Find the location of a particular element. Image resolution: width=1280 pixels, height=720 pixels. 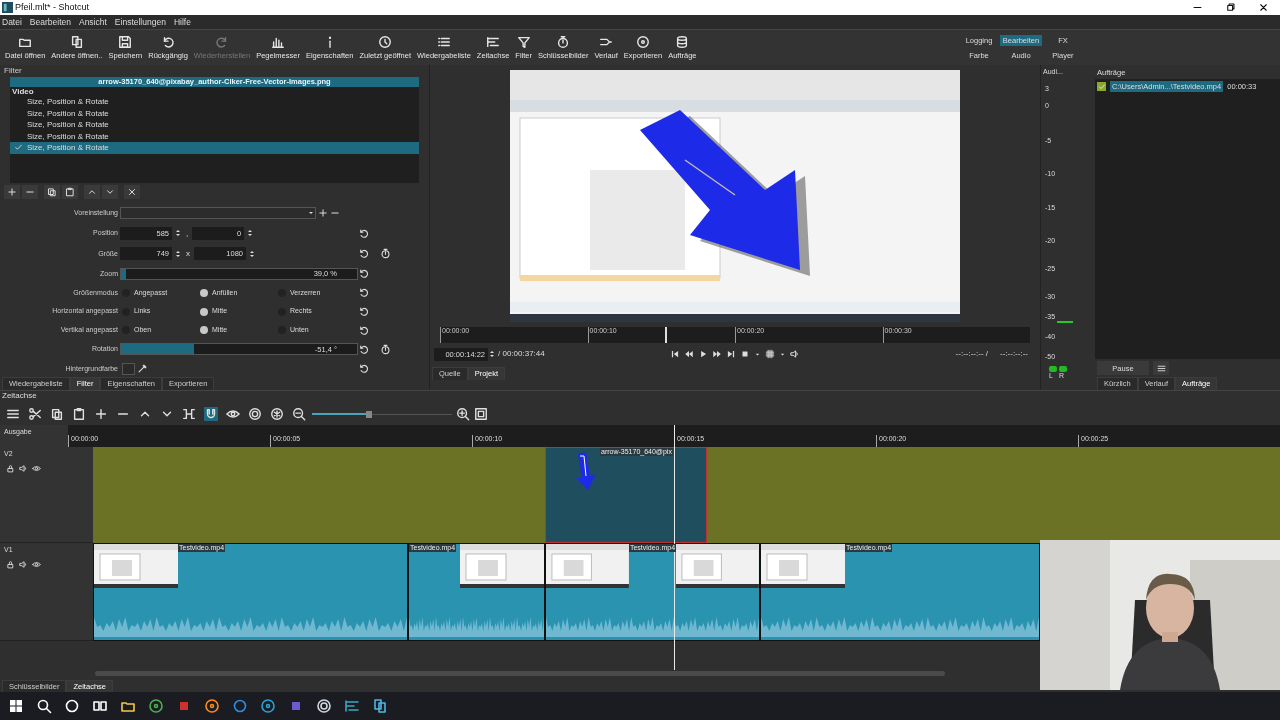

restore-icon is located at coordinates (1230, 7).